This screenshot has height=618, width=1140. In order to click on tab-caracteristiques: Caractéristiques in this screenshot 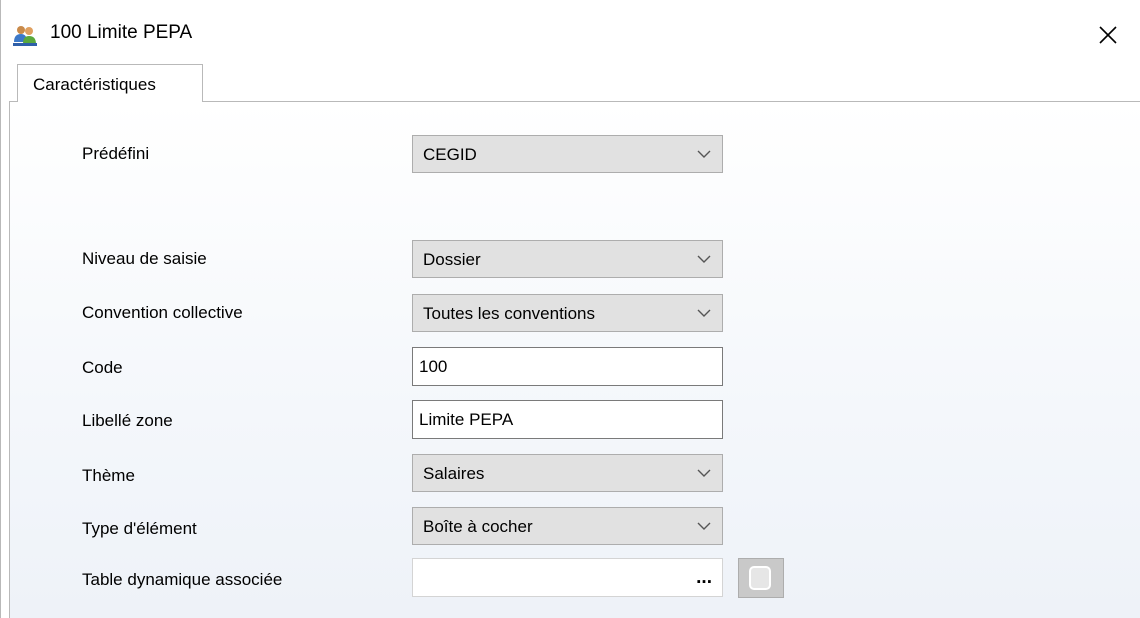, I will do `click(110, 83)`.